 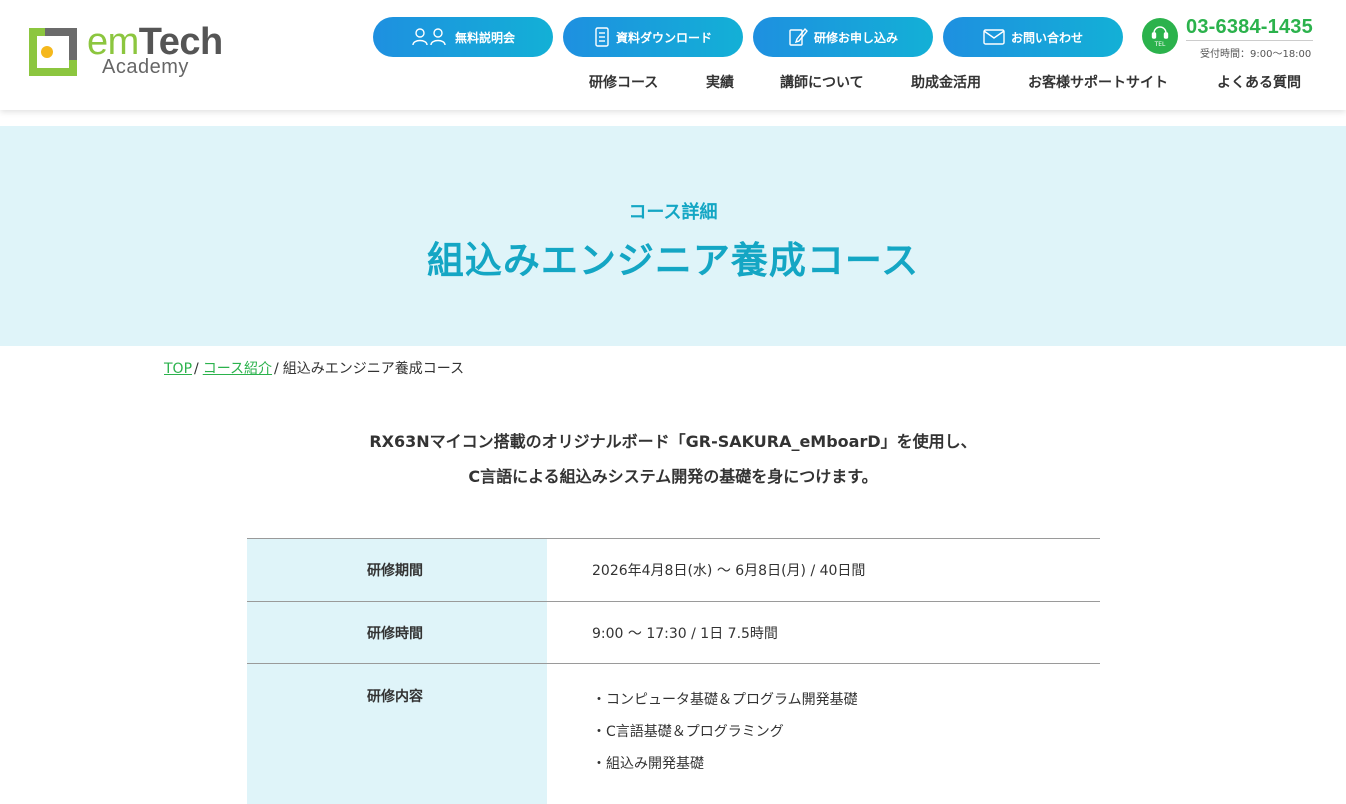 What do you see at coordinates (673, 212) in the screenshot?
I see `hero-subtitle: コース詳細` at bounding box center [673, 212].